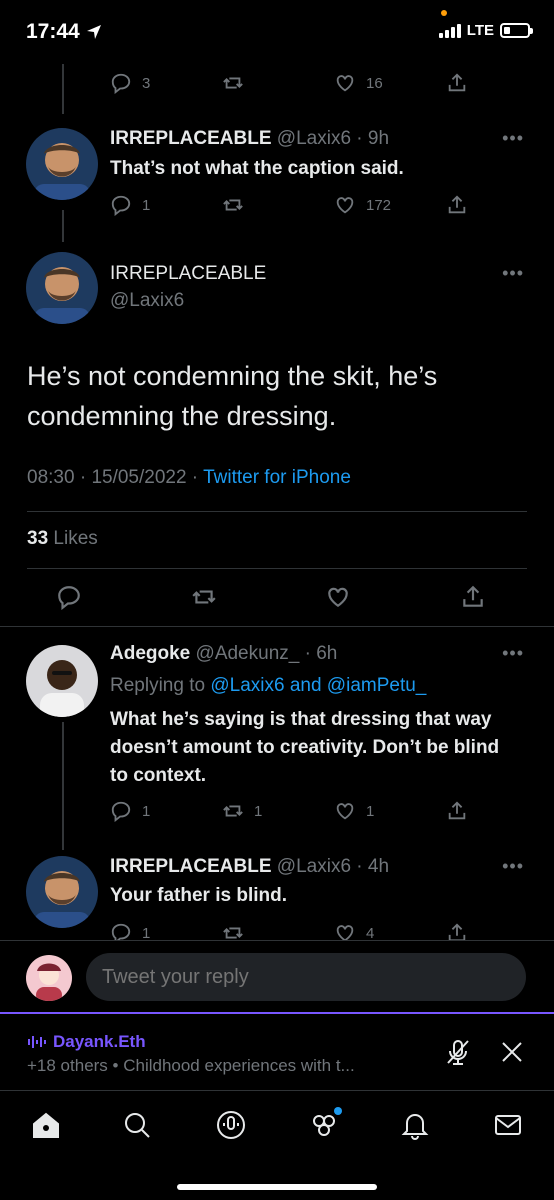 This screenshot has height=1200, width=554. What do you see at coordinates (516, 30) in the screenshot?
I see `battery-icon` at bounding box center [516, 30].